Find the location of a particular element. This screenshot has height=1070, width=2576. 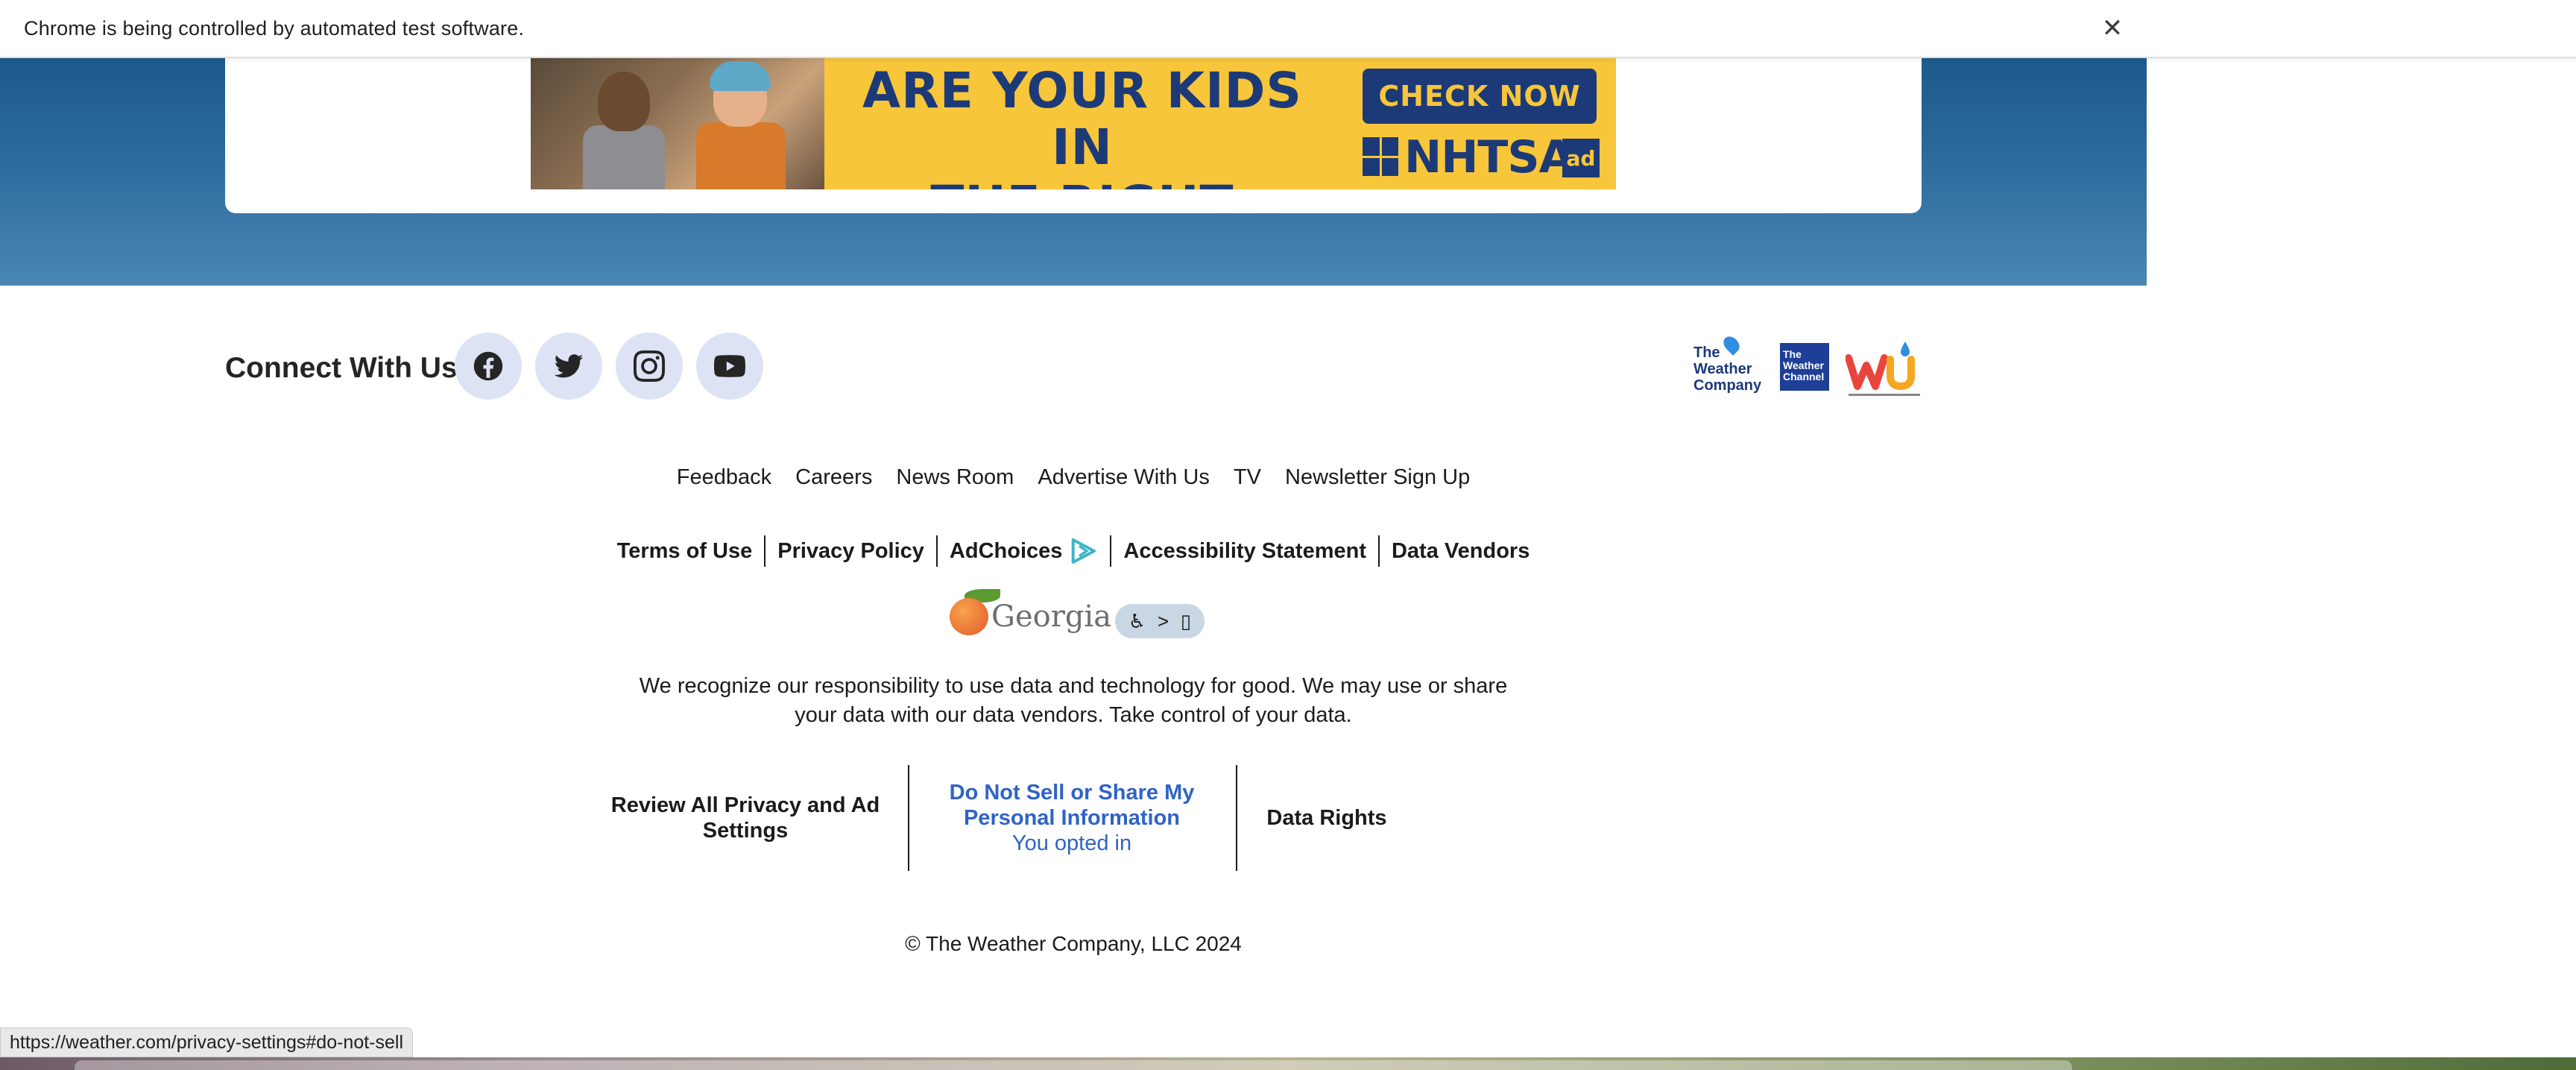

ad-photo-kids is located at coordinates (677, 123).